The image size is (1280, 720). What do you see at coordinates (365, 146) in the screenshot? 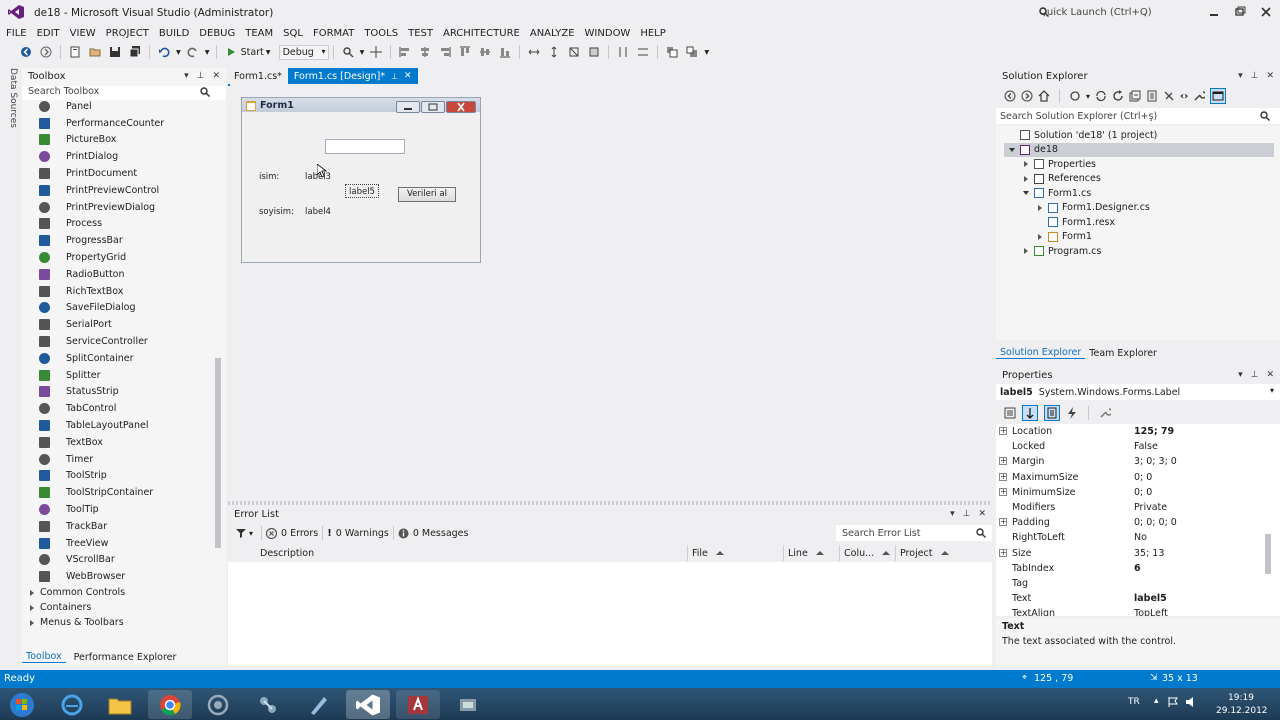
I see `textbox1` at bounding box center [365, 146].